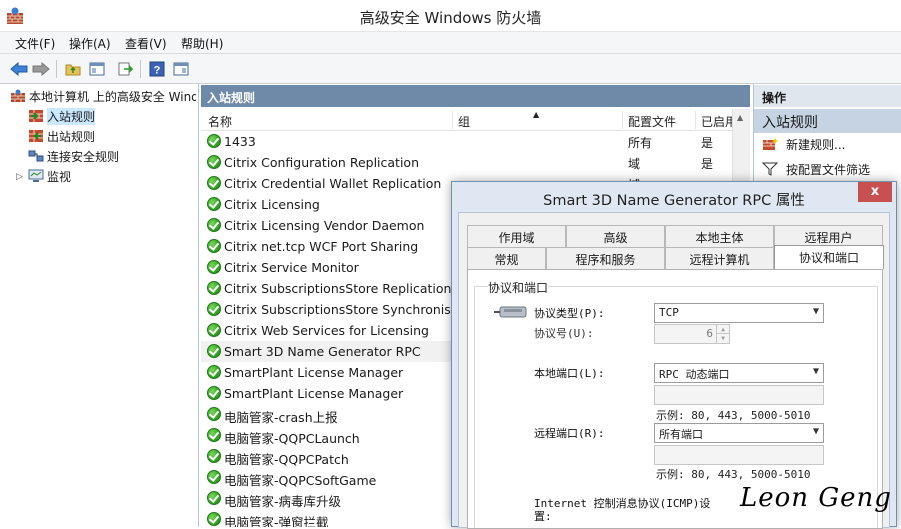 The image size is (901, 529). I want to click on monitor-icon, so click(36, 176).